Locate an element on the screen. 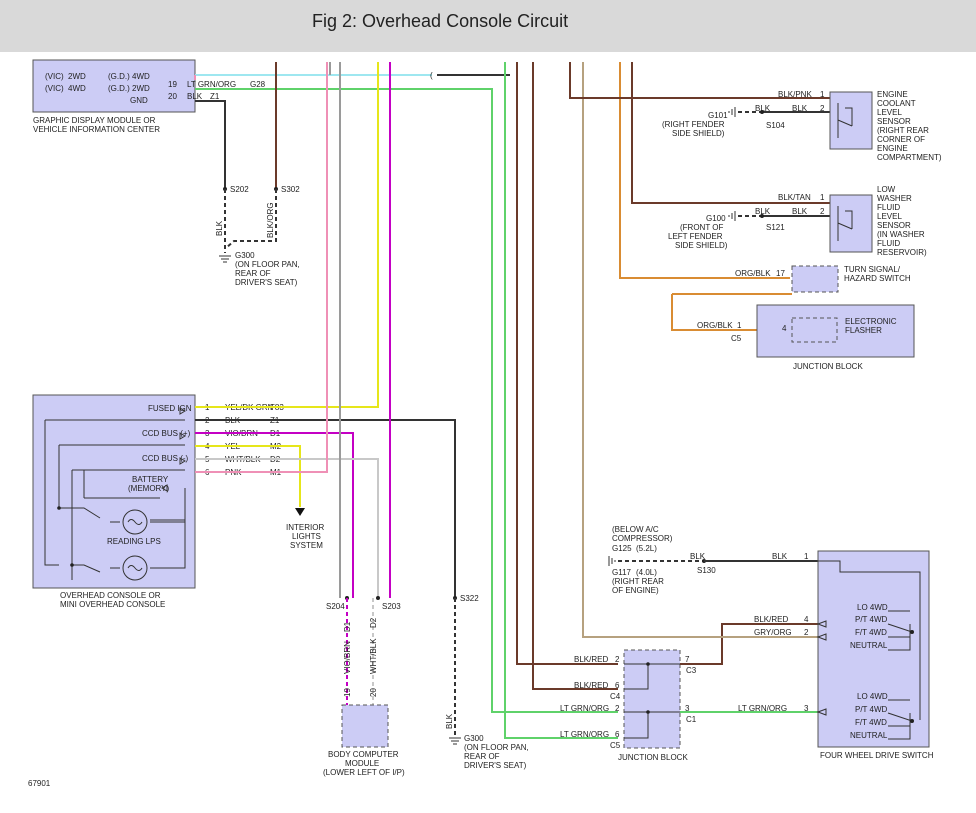 This screenshot has height=813, width=976. component-label: TURN SIGNAL/ is located at coordinates (872, 269).